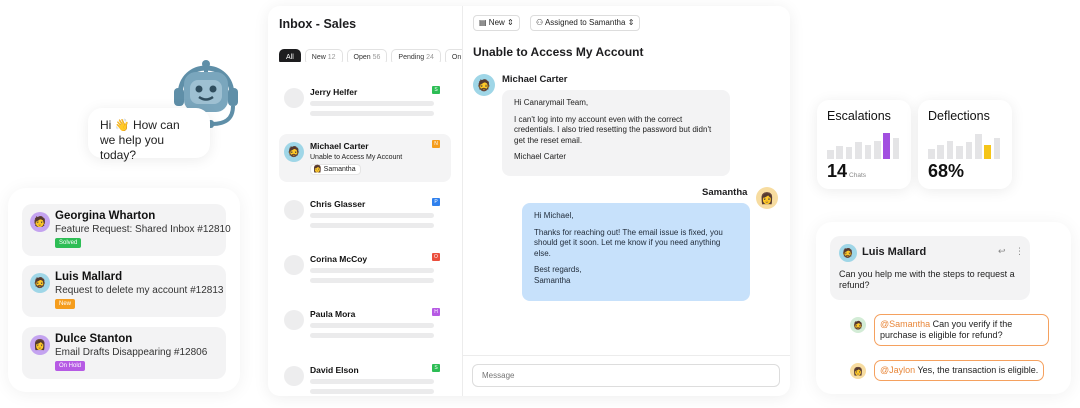  I want to click on more-icon: ⋮, so click(1019, 251).